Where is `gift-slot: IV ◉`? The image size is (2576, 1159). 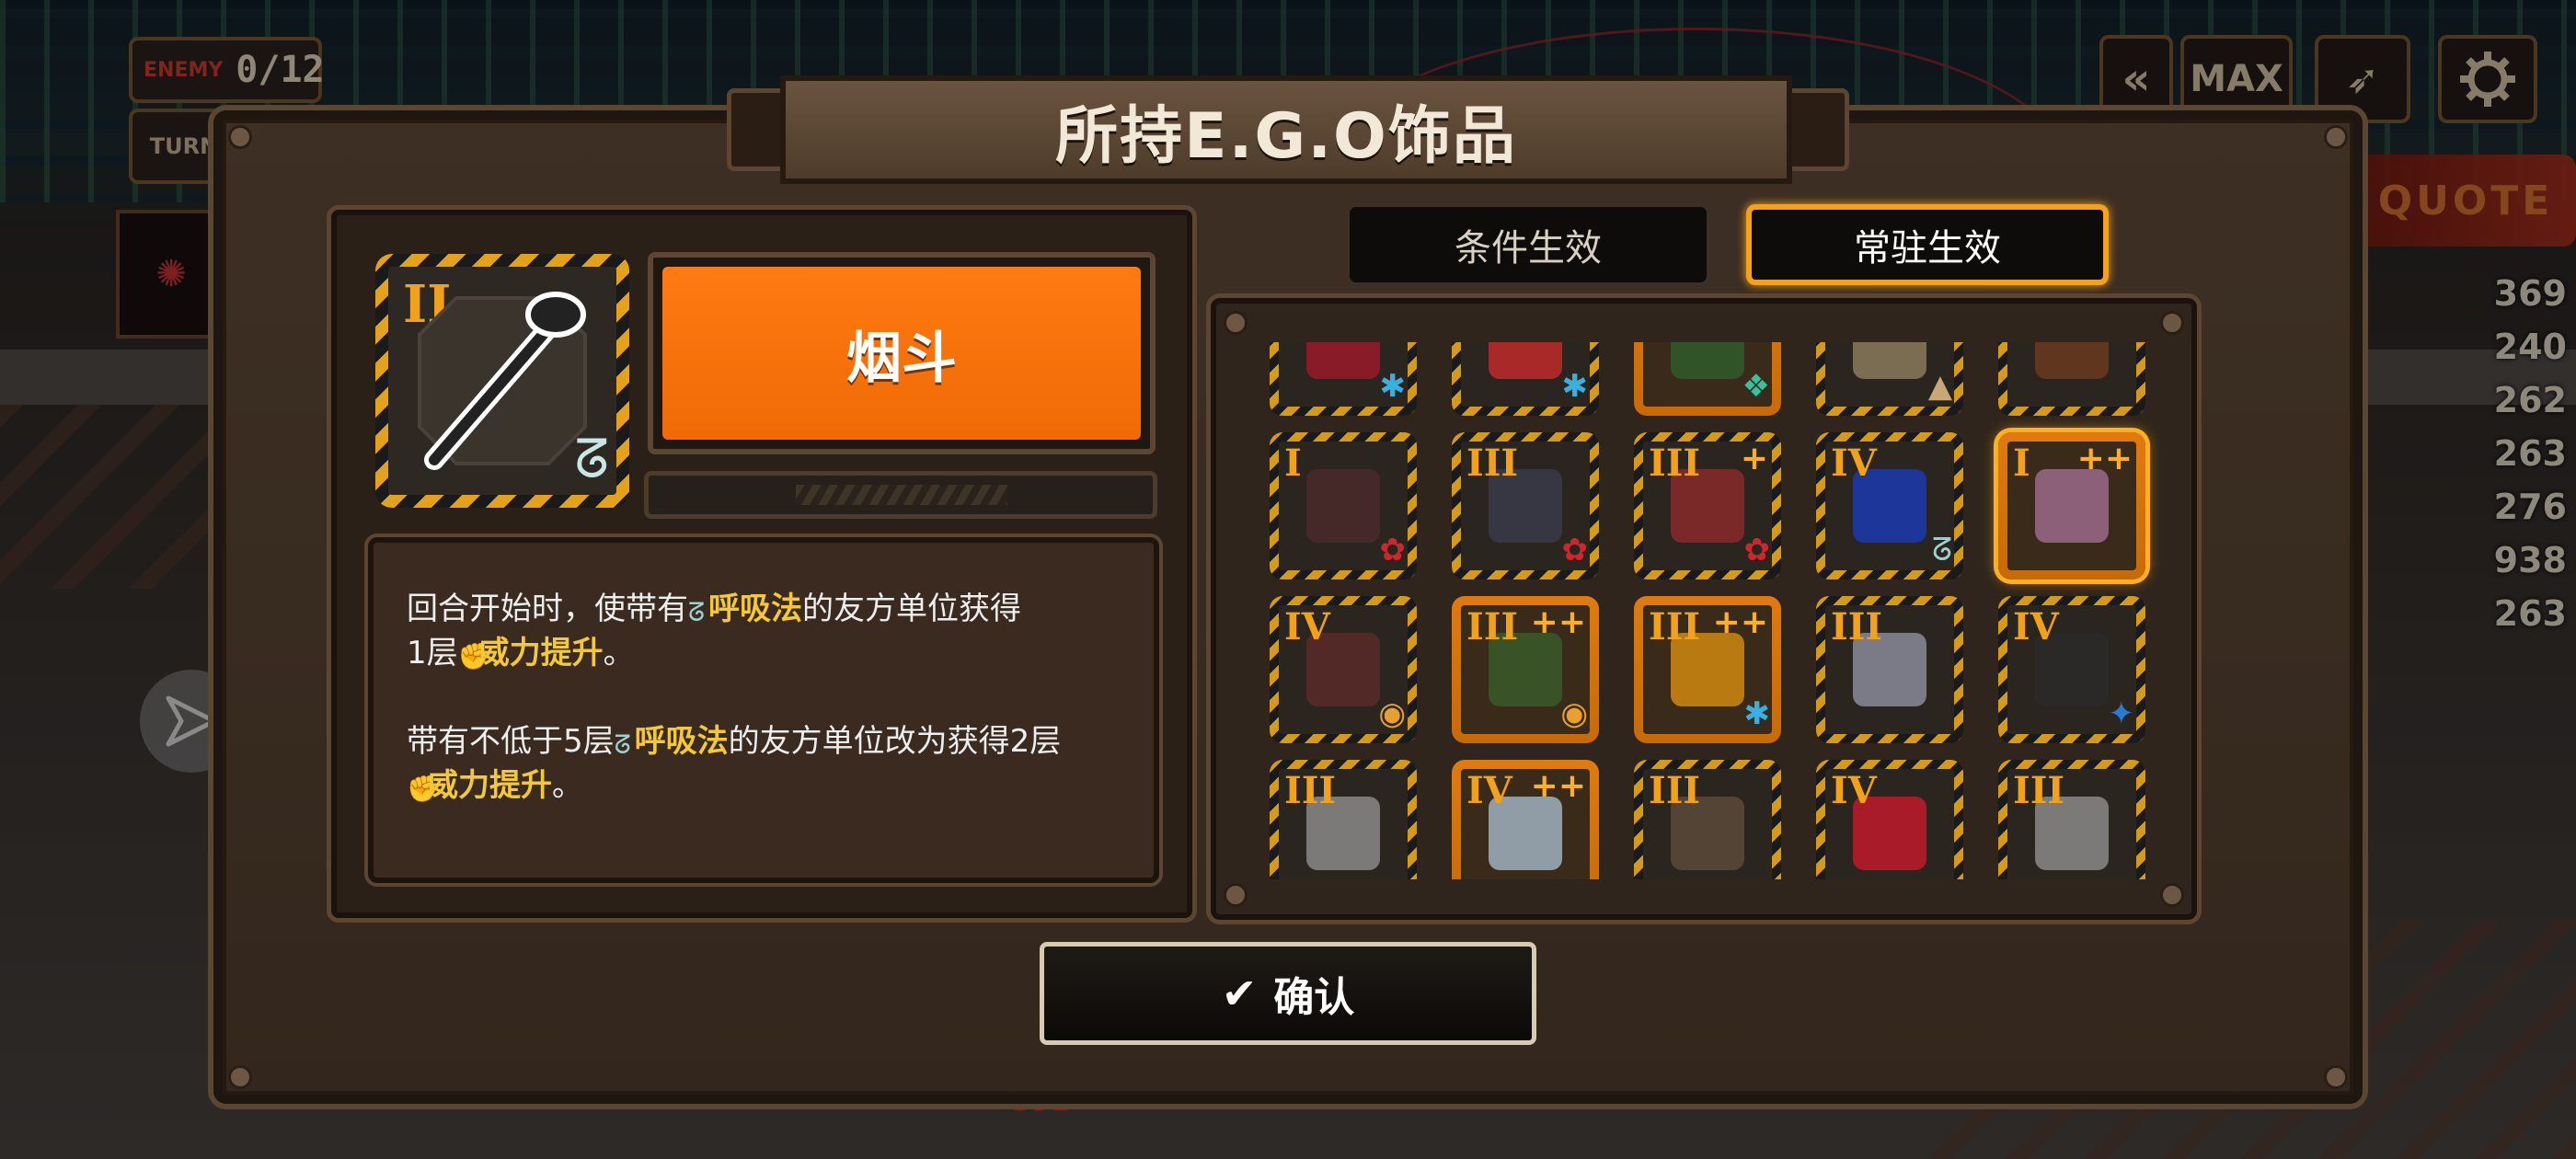
gift-slot: IV ◉ is located at coordinates (1343, 669).